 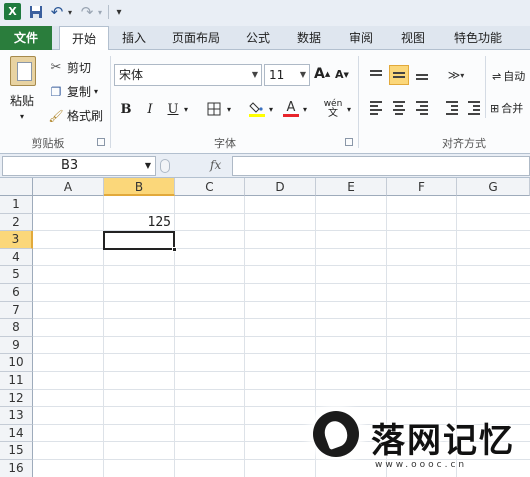 What do you see at coordinates (101, 142) in the screenshot?
I see `clipboard-launcher-icon` at bounding box center [101, 142].